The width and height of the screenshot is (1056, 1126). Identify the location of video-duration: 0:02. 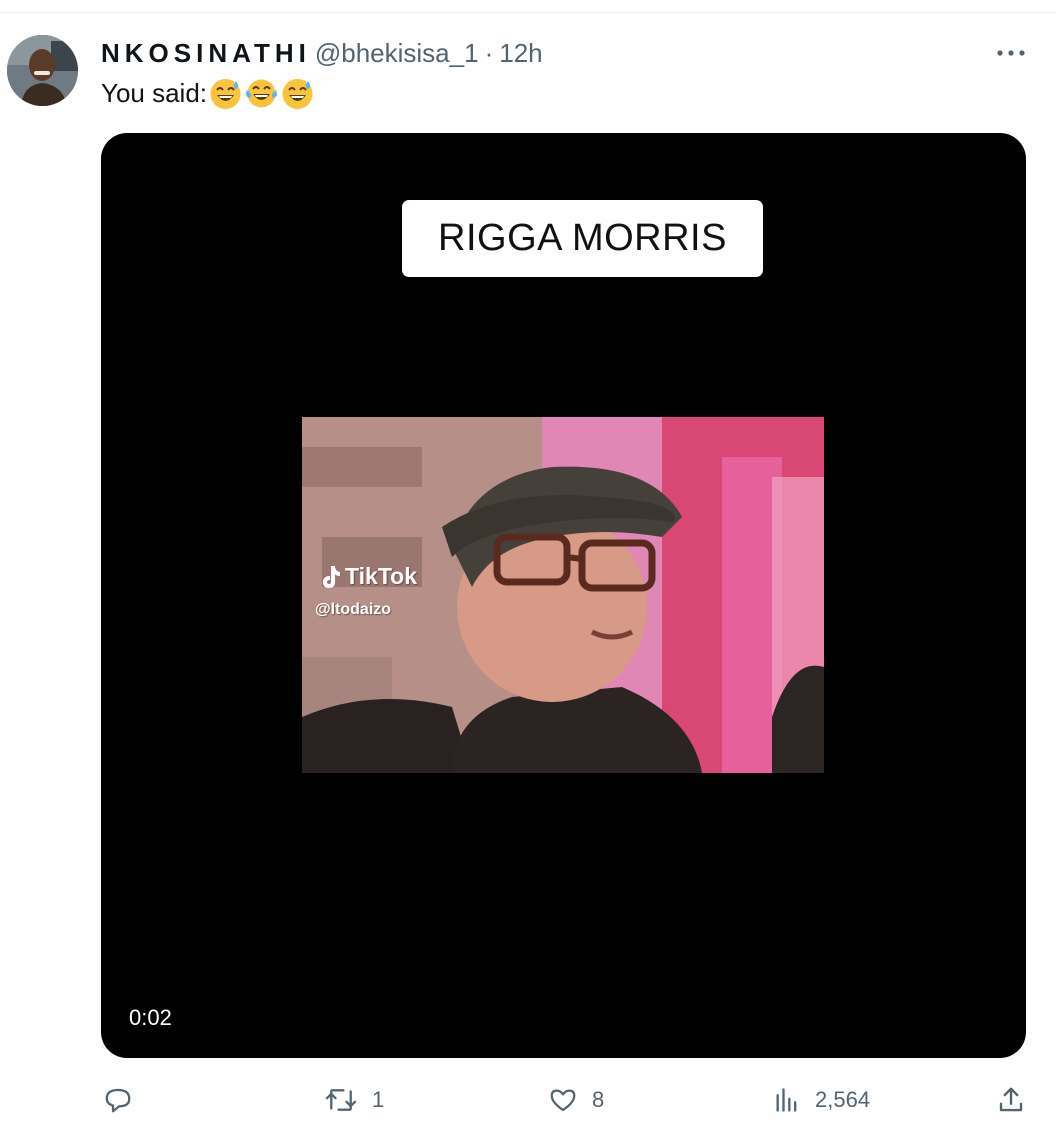
(150, 1017).